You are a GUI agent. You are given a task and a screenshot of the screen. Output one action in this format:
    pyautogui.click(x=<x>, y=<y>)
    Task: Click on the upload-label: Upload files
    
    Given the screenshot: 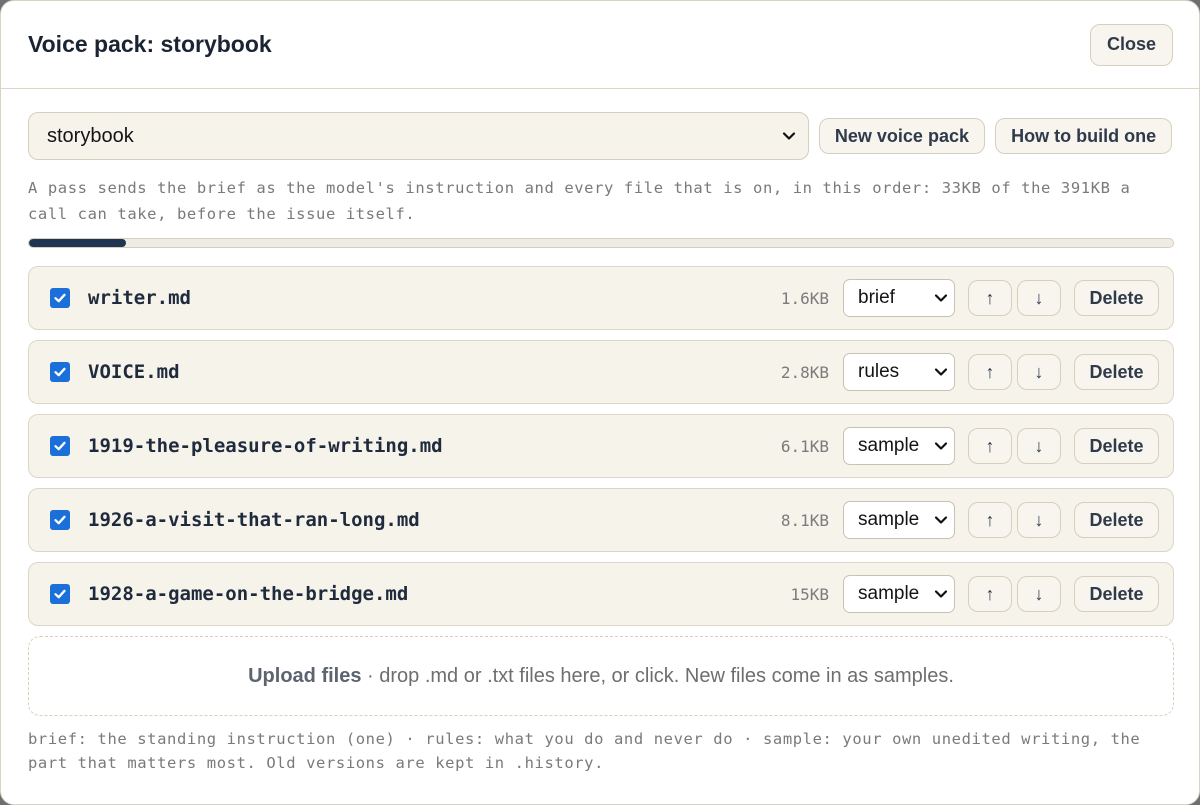 What is the action you would take?
    pyautogui.click(x=305, y=675)
    